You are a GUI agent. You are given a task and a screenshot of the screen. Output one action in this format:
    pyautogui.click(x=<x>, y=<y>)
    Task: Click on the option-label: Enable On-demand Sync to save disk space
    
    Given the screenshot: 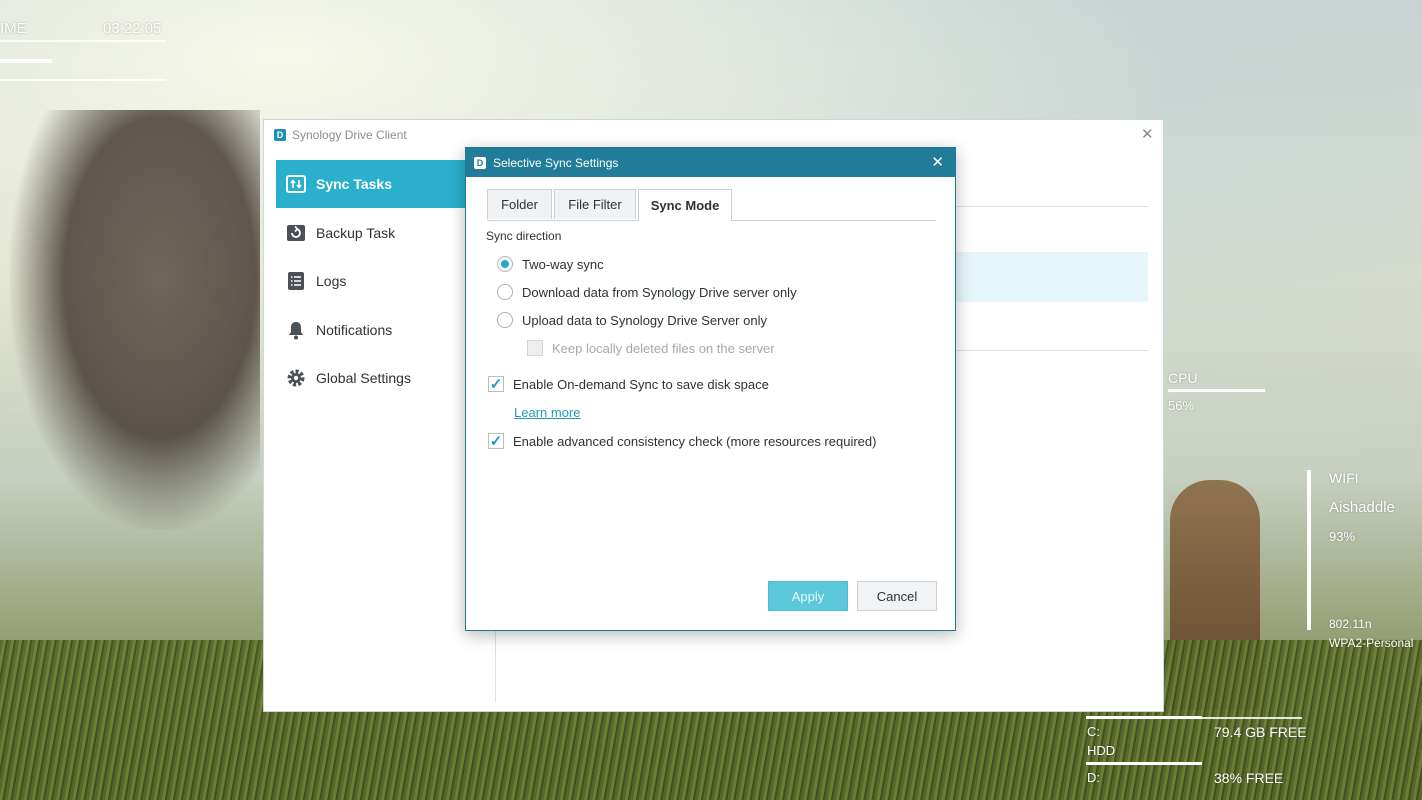 What is the action you would take?
    pyautogui.click(x=641, y=384)
    